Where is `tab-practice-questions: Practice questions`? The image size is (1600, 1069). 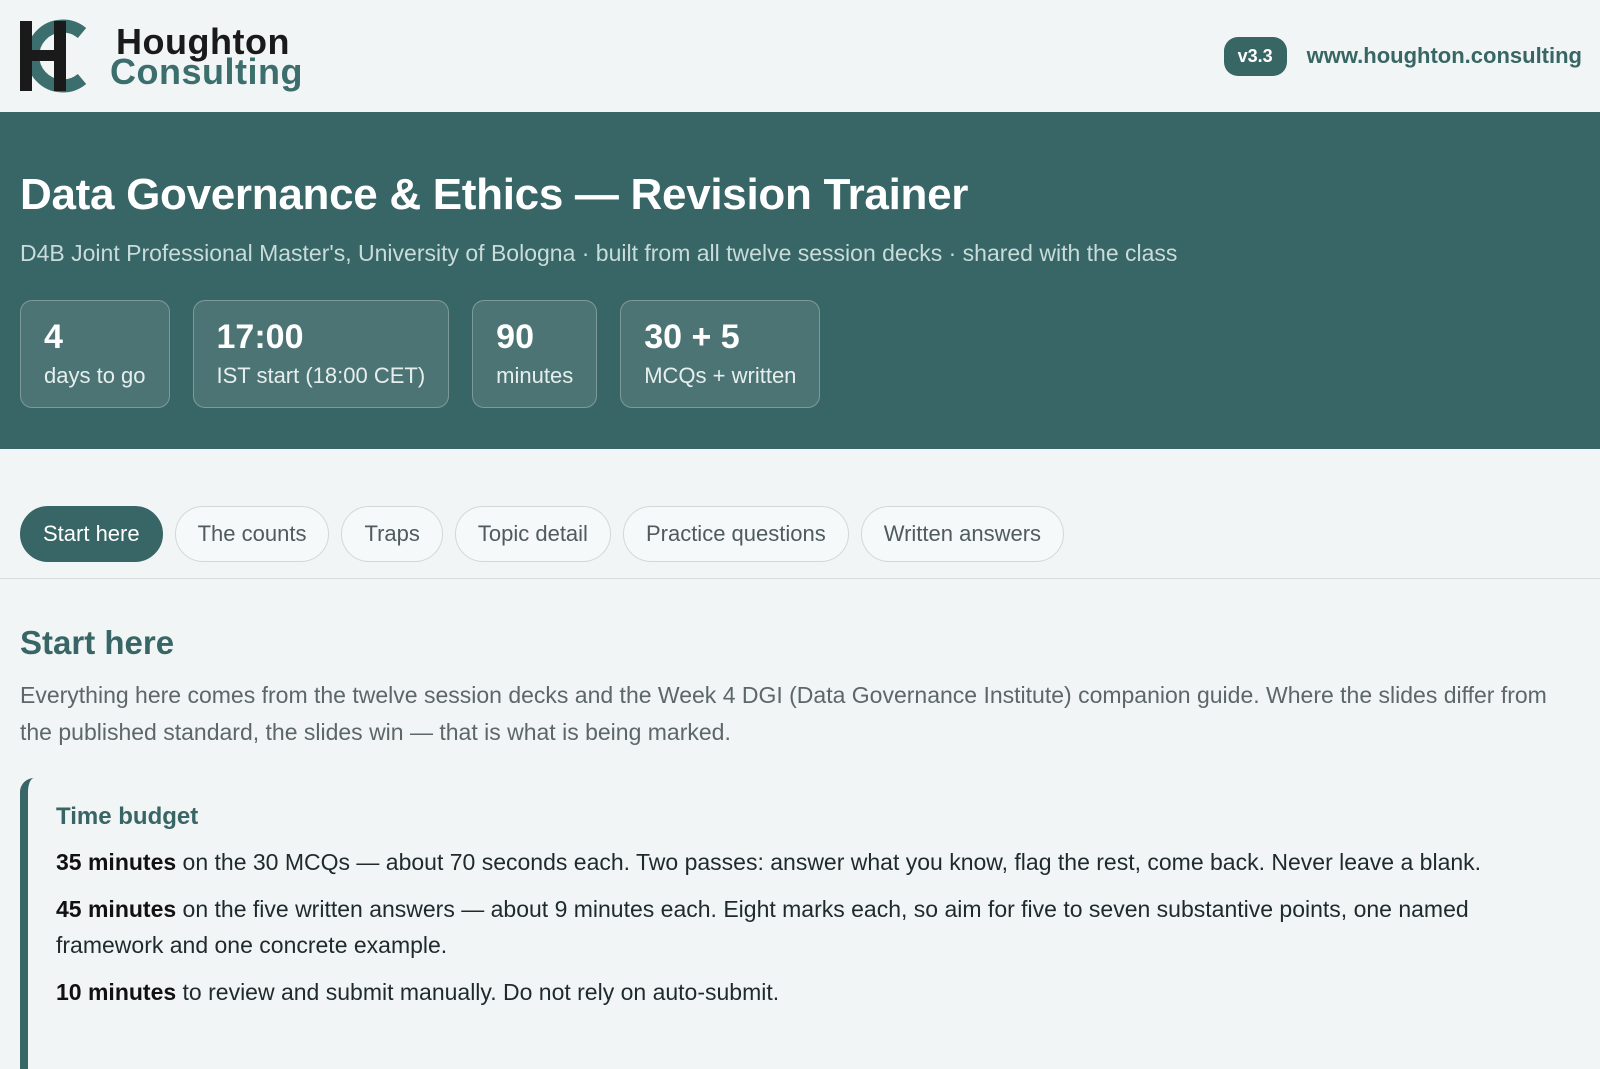
tab-practice-questions: Practice questions is located at coordinates (735, 534).